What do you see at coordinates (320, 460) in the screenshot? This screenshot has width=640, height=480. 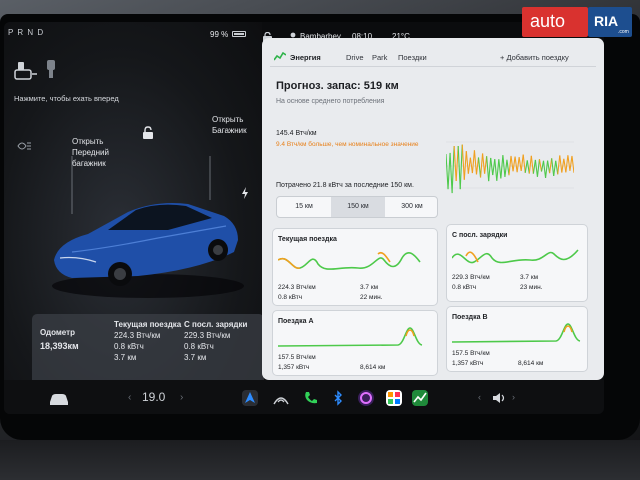 I see `dashboard-surface` at bounding box center [320, 460].